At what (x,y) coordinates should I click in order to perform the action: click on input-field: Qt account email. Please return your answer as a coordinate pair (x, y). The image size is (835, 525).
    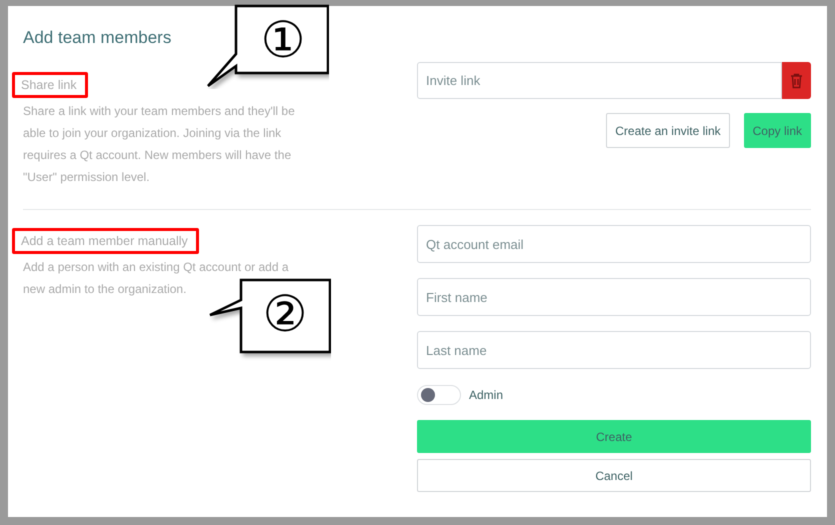
    Looking at the image, I should click on (614, 244).